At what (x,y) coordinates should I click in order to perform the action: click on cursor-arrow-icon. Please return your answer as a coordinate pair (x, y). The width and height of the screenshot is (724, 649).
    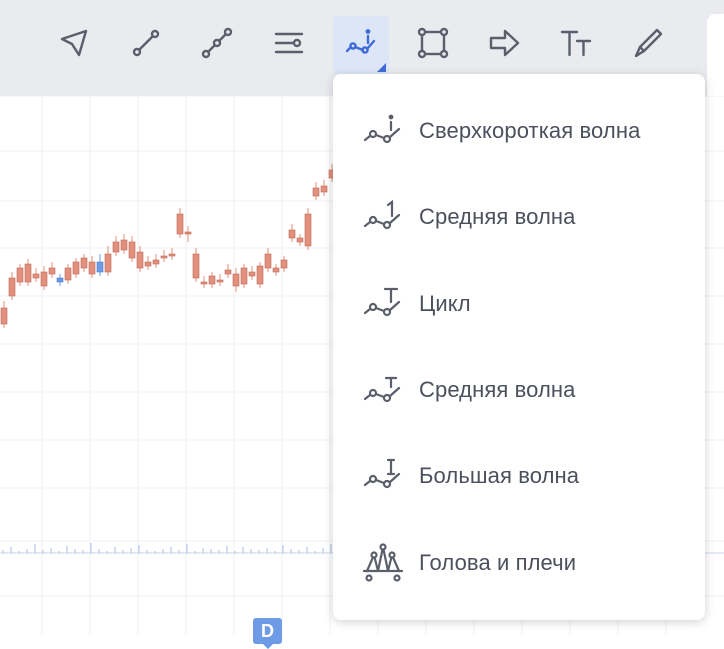
    Looking at the image, I should click on (74, 45).